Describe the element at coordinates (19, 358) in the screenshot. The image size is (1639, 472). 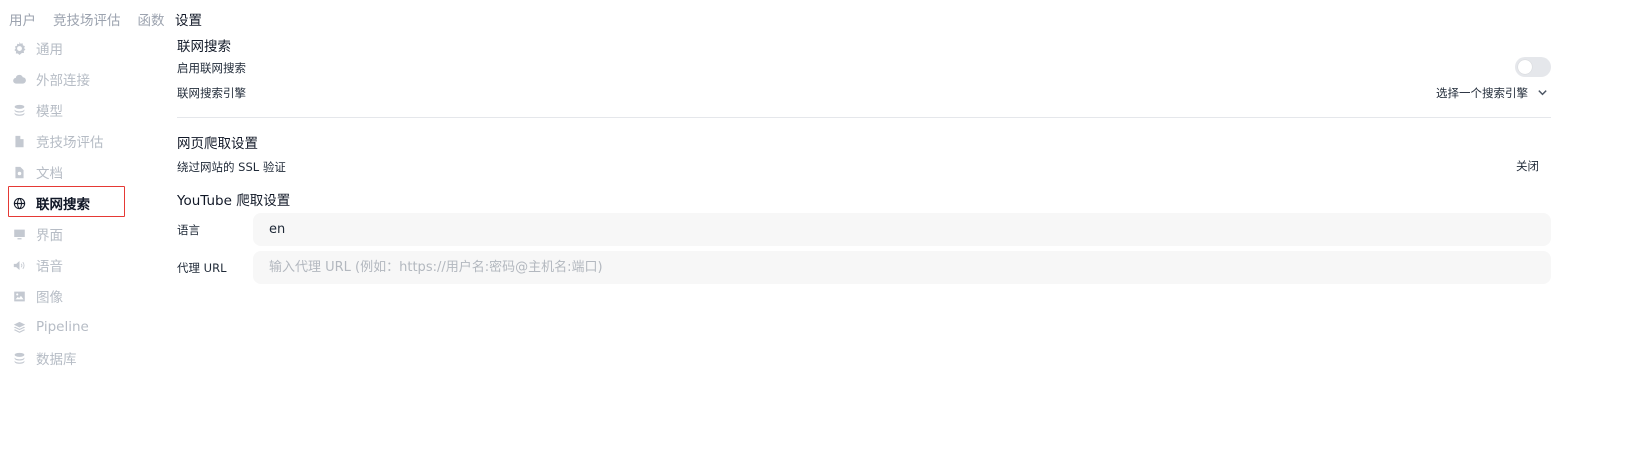
I see `database-icon` at that location.